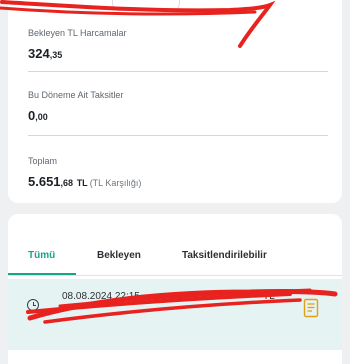 This screenshot has height=364, width=350. What do you see at coordinates (77, 33) in the screenshot?
I see `pending-spending-label: Bekleyen TL Harcamalar` at bounding box center [77, 33].